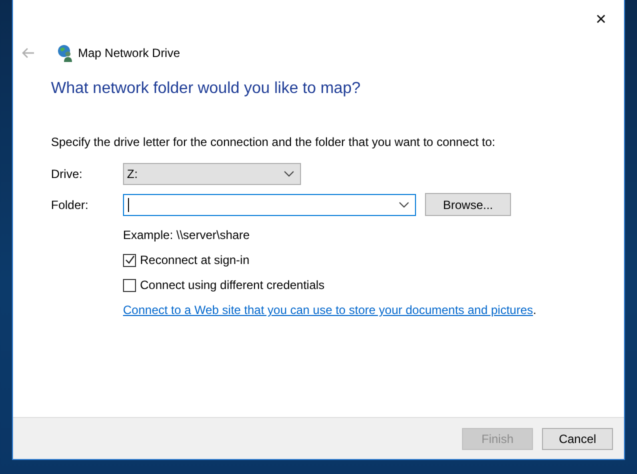 This screenshot has height=474, width=637. I want to click on drive-label: Drive:, so click(67, 174).